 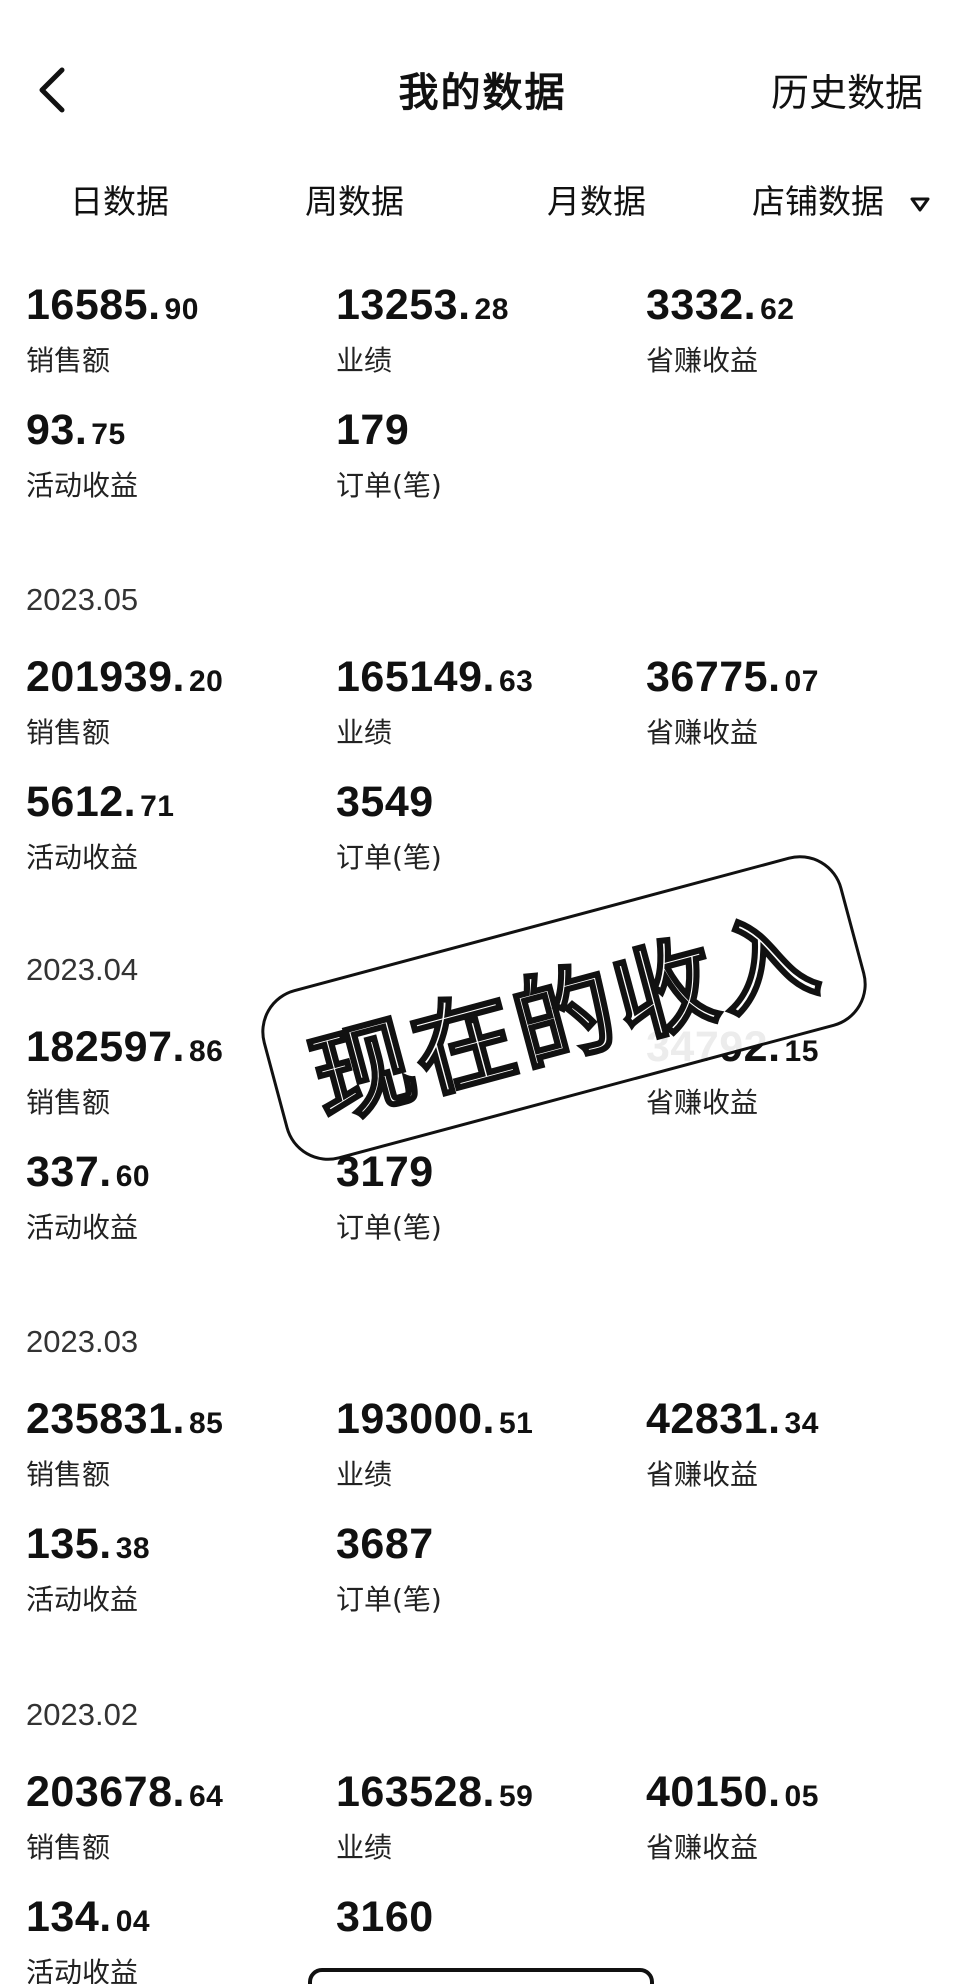 I want to click on month-label: 2023.04, so click(x=82, y=969).